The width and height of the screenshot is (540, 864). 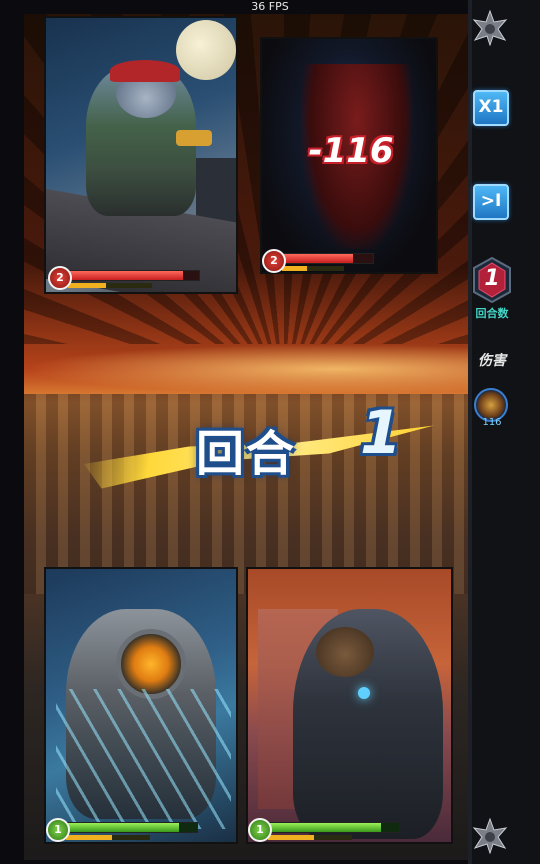 I want to click on skip-battle-button: >I, so click(x=491, y=202).